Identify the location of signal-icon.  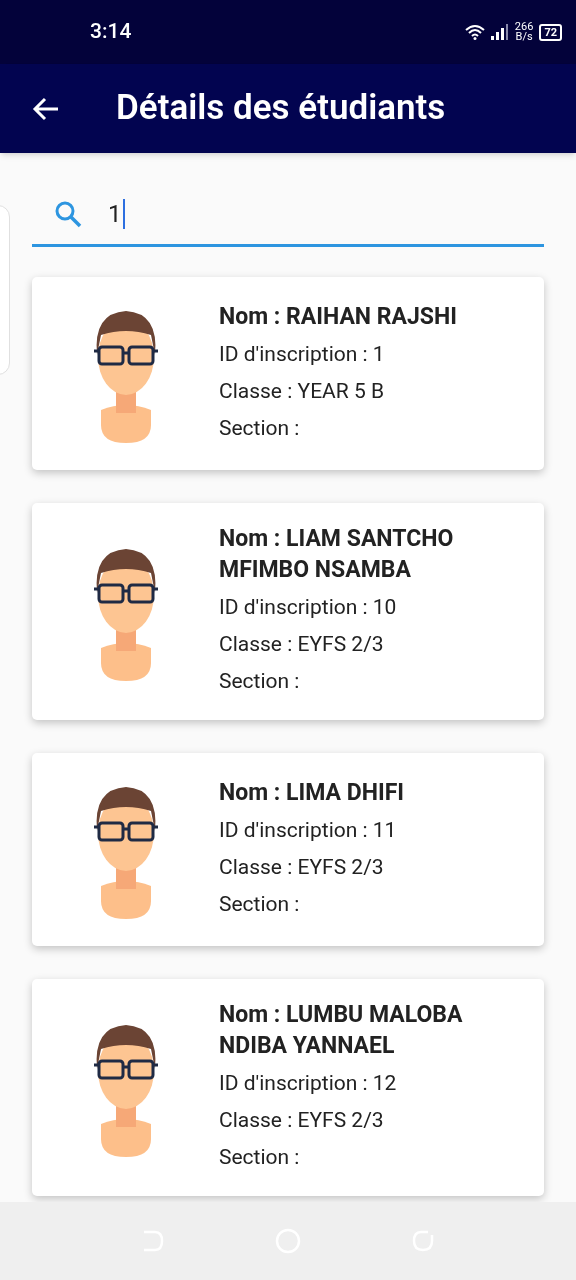
(499, 32).